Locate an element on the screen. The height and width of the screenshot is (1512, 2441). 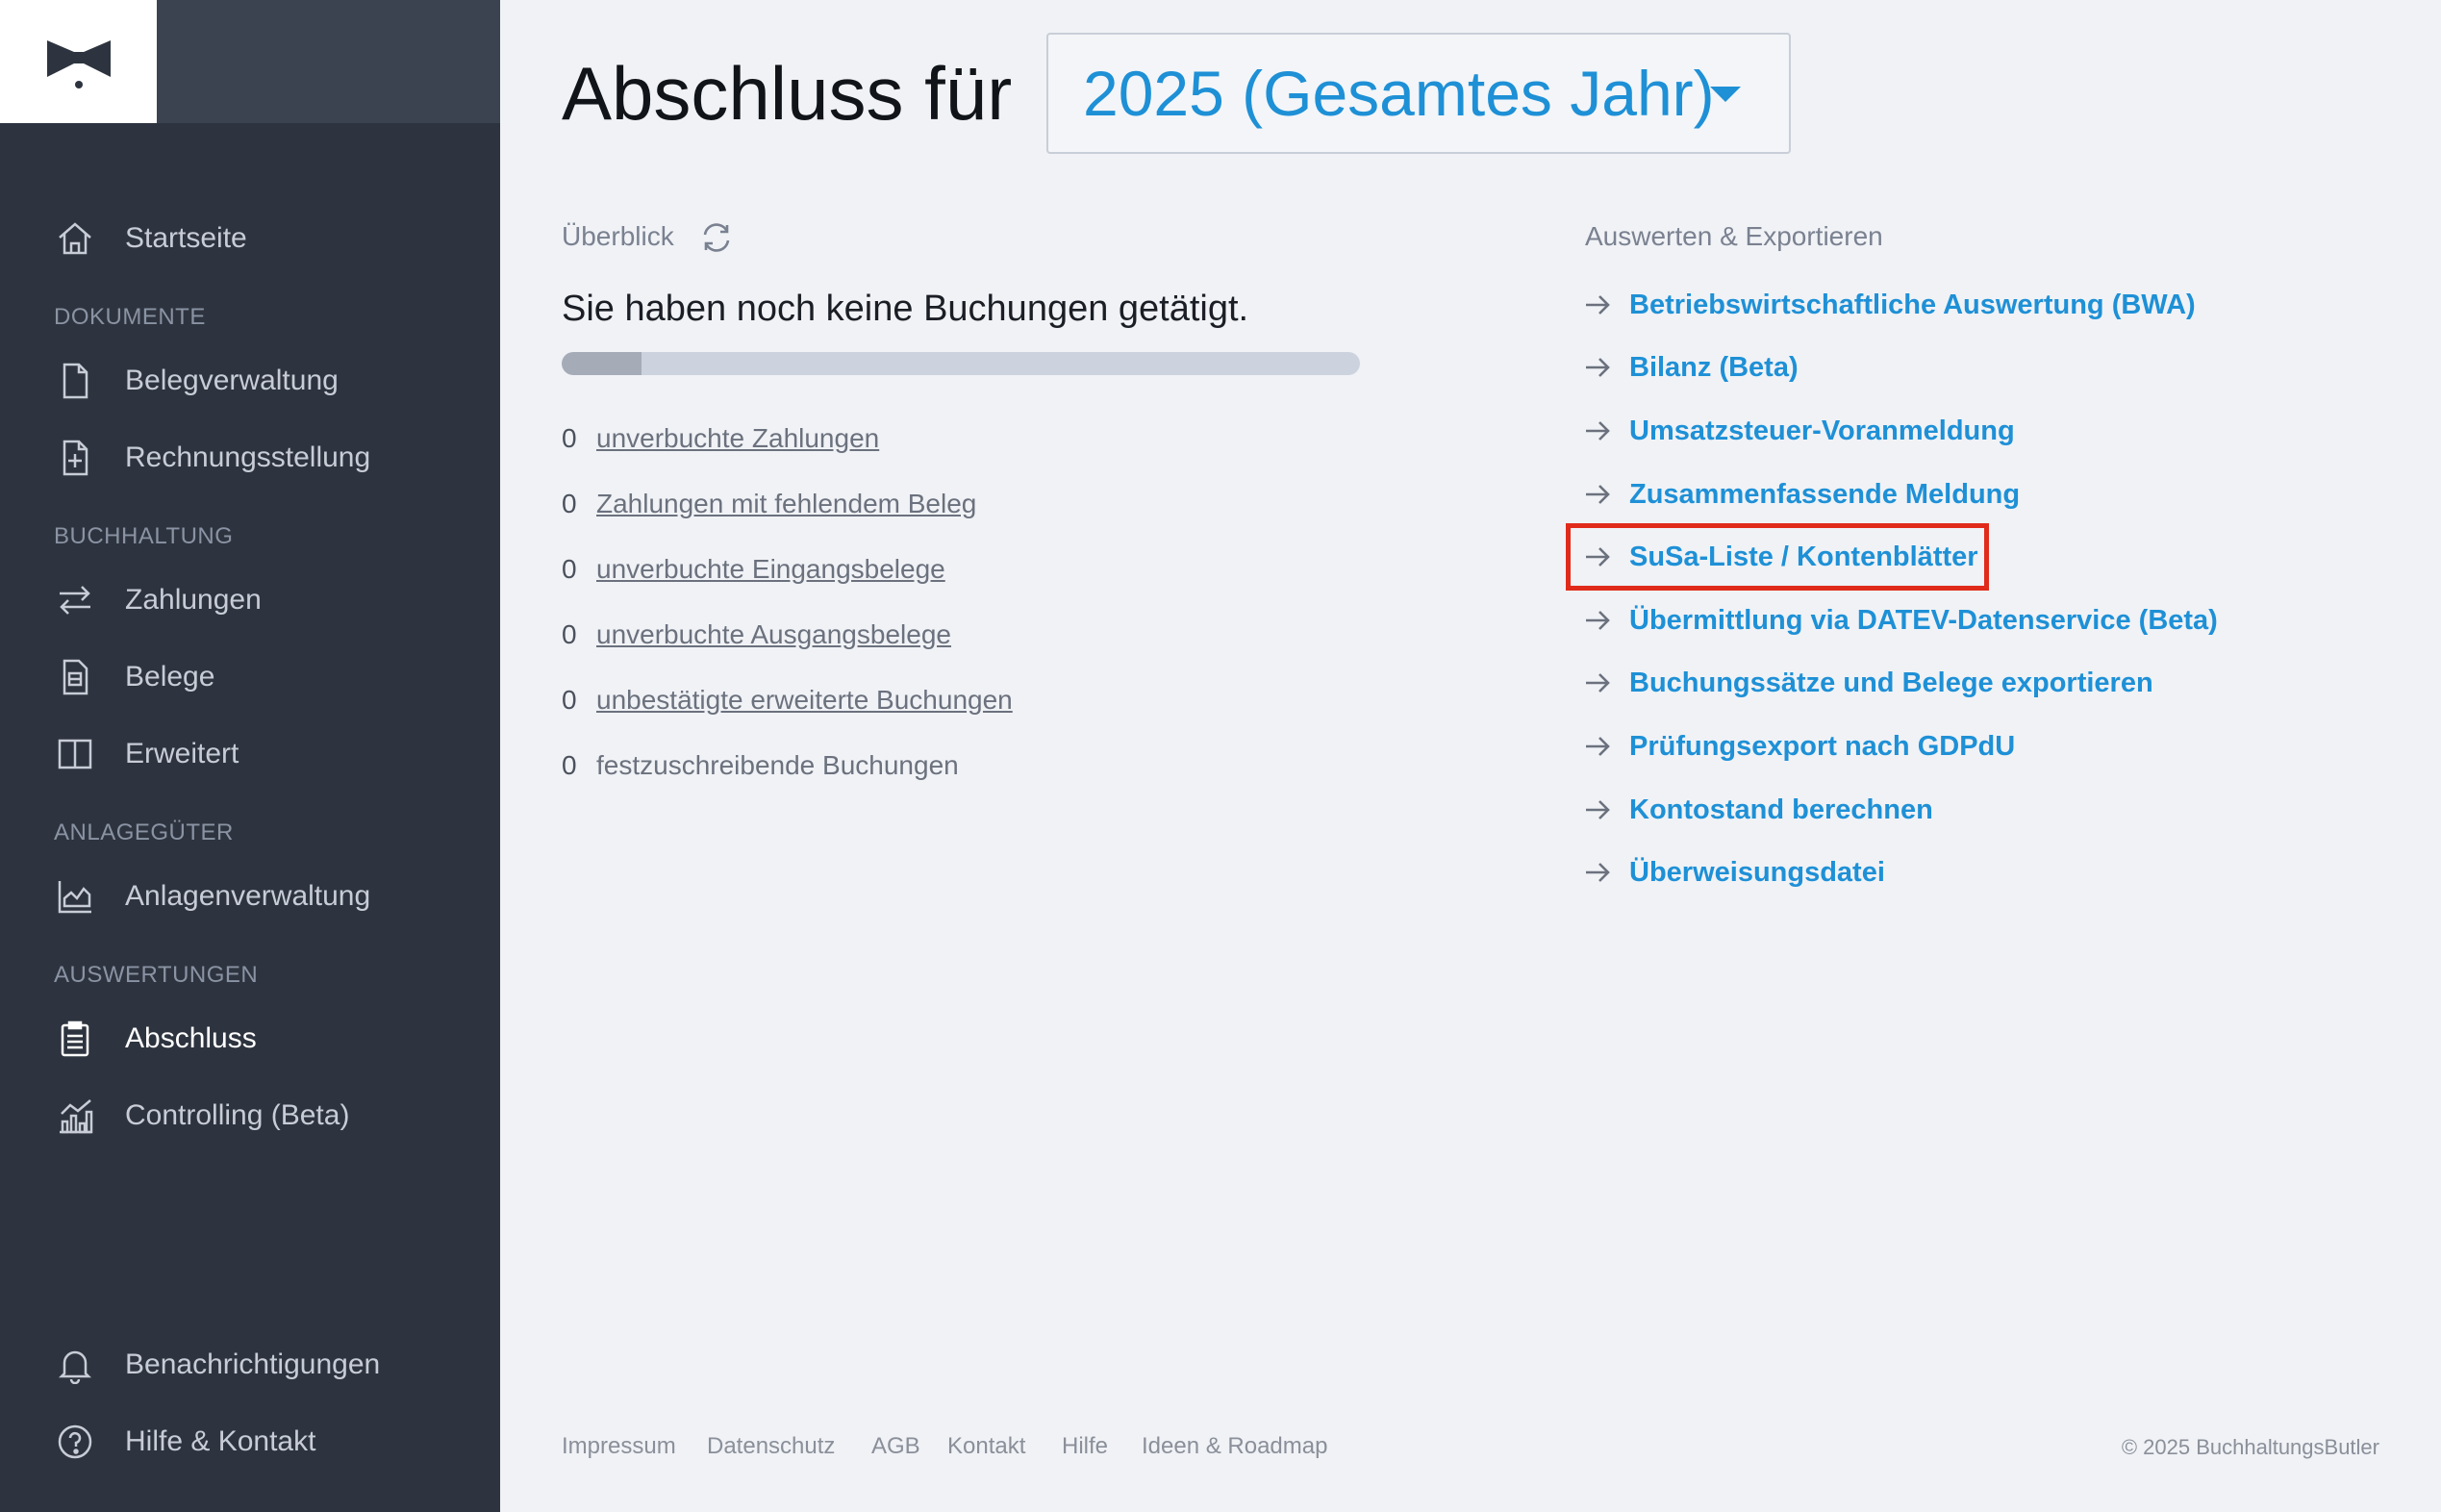
refresh-icon is located at coordinates (716, 238).